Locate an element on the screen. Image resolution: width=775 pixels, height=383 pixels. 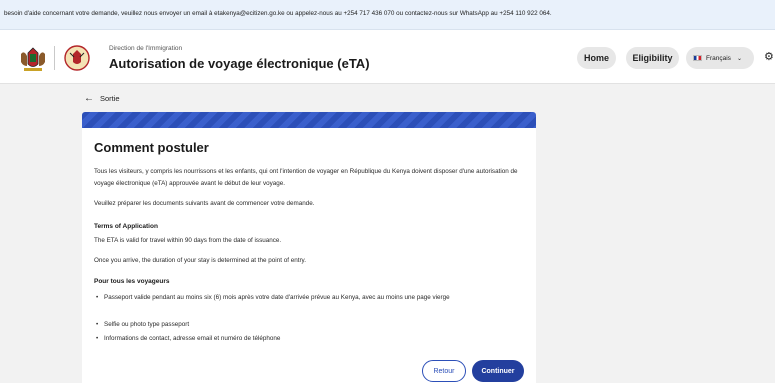
arrow-left-icon: ← is located at coordinates (89, 98).